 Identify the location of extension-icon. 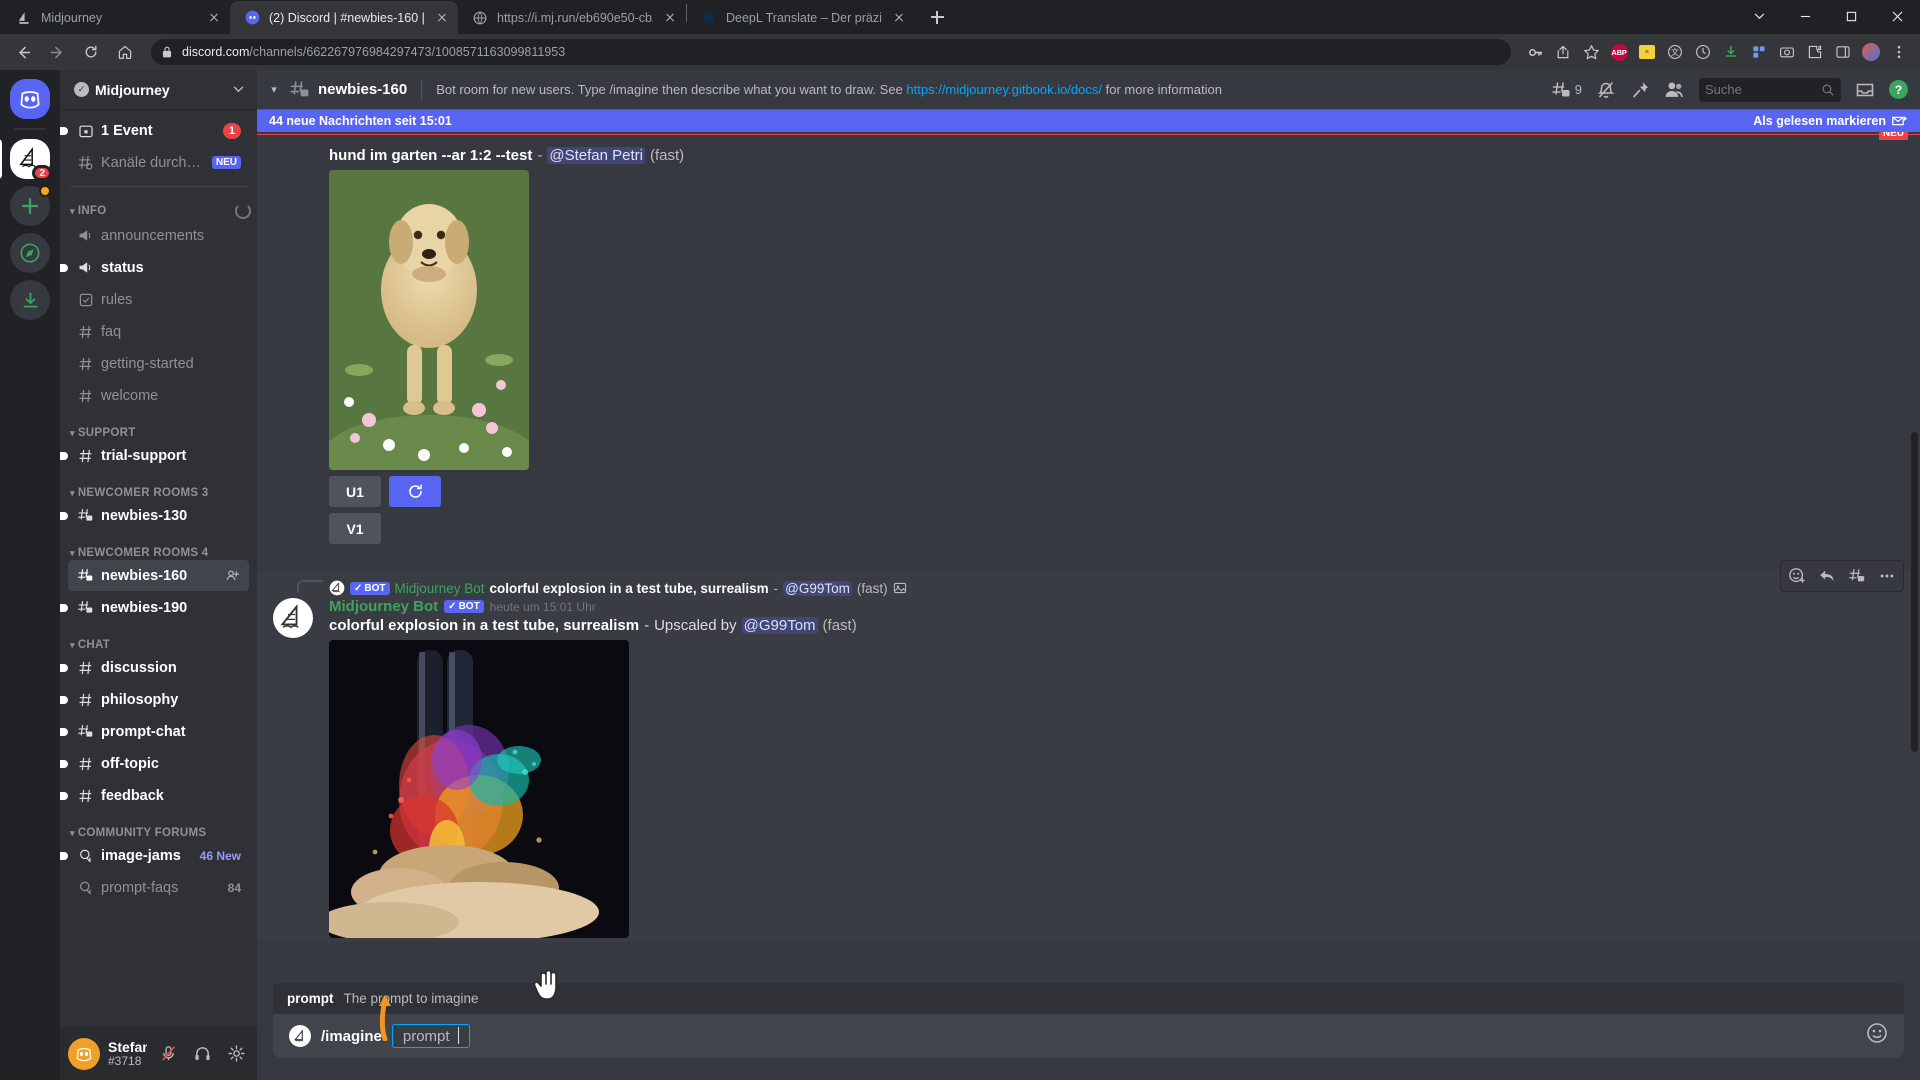
(1815, 52).